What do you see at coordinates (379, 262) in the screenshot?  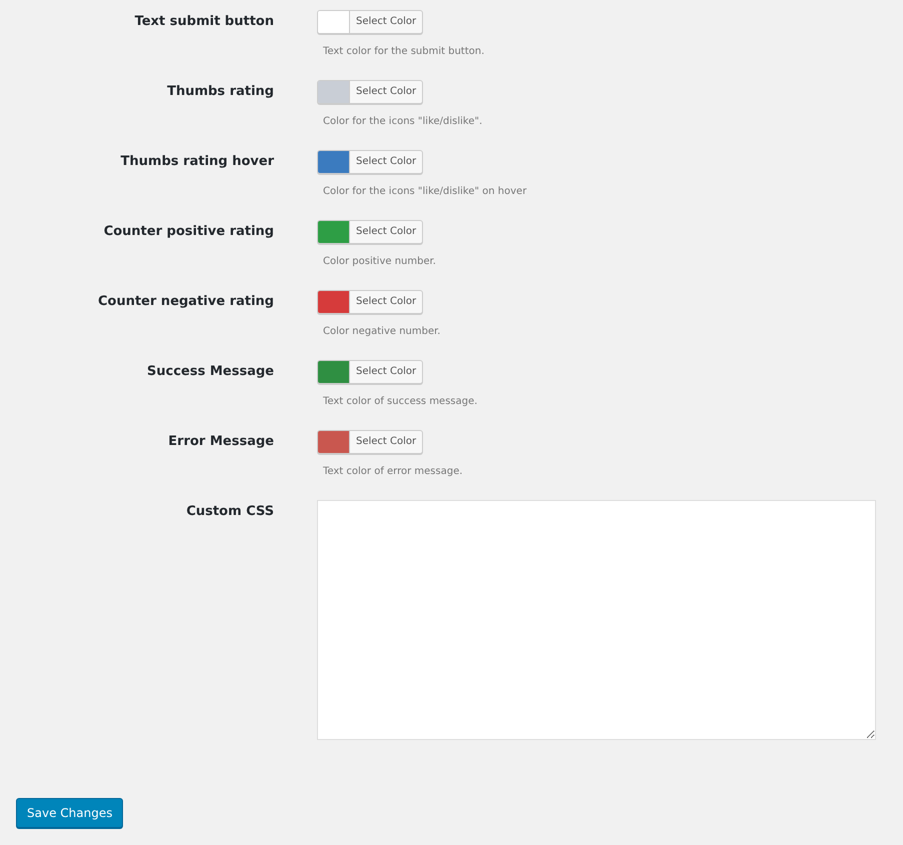 I see `field-description: Color positive number.` at bounding box center [379, 262].